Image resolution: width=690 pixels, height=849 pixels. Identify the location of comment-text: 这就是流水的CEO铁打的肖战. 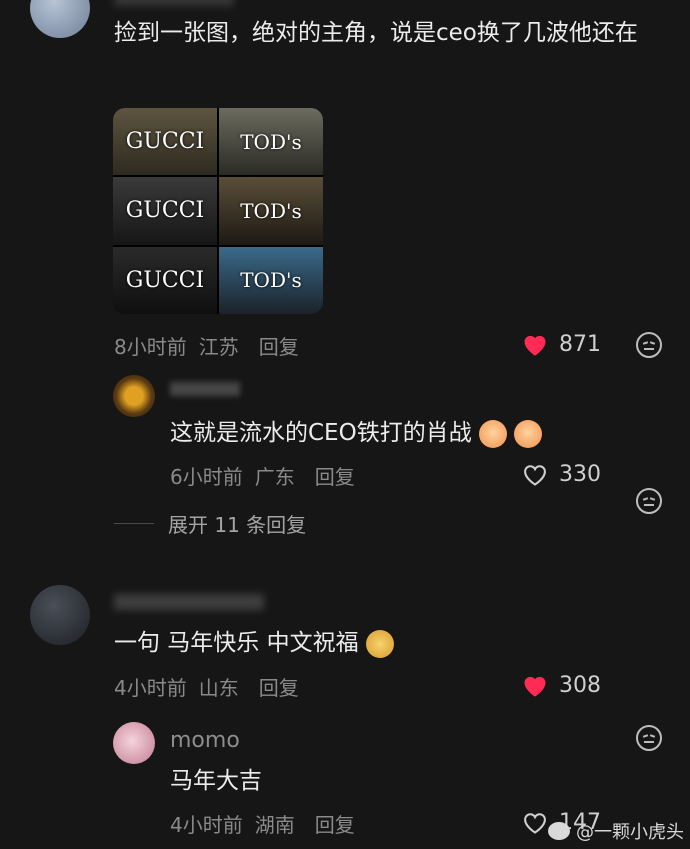
(356, 433).